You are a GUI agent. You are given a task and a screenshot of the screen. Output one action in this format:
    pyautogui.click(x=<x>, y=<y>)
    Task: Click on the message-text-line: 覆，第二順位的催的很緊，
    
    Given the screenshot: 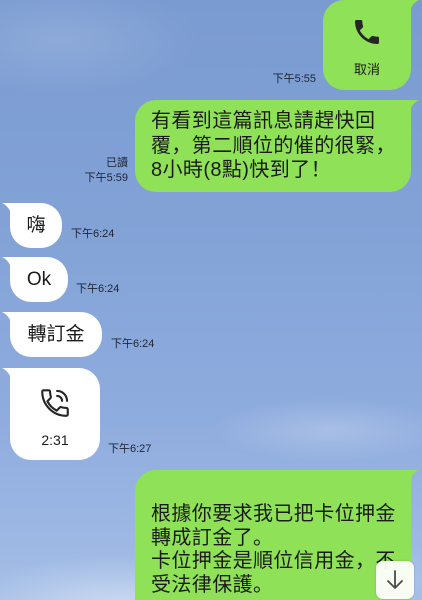 What is the action you would take?
    pyautogui.click(x=273, y=145)
    